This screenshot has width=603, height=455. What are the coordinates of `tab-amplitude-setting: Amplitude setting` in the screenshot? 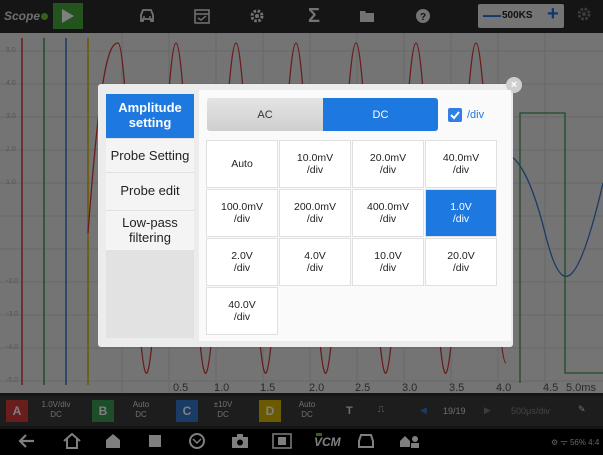 It's located at (150, 116).